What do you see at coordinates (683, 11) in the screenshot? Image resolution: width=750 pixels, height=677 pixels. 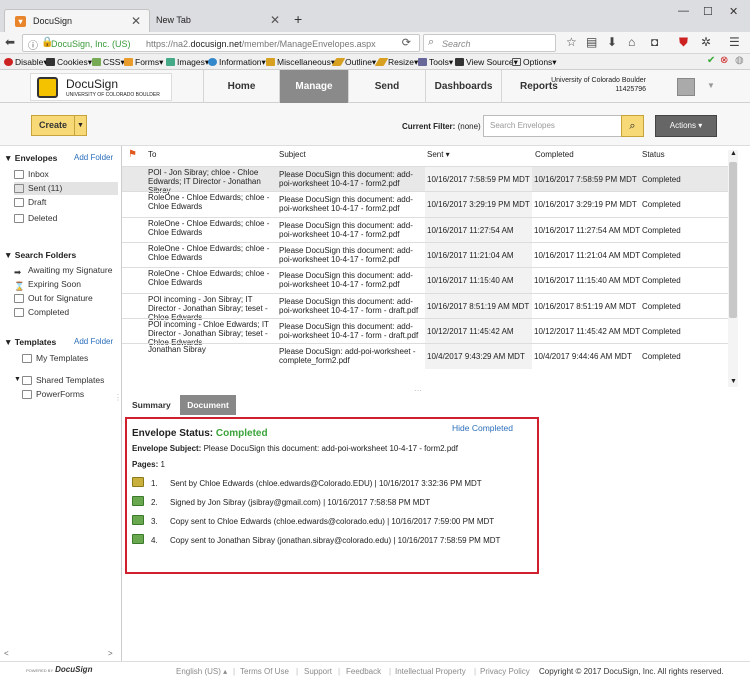 I see `minimize-icon: —` at bounding box center [683, 11].